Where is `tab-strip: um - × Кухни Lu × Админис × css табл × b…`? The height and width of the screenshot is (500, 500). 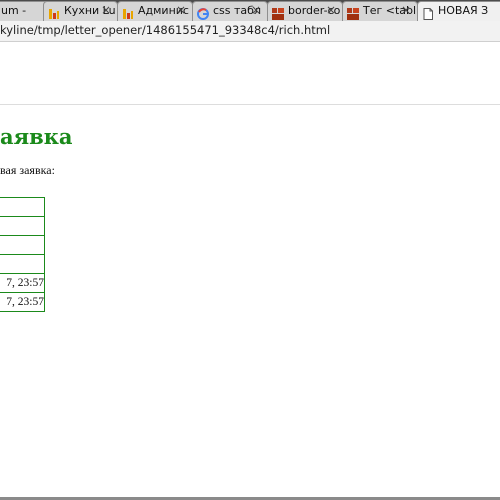 tab-strip: um - × Кухни Lu × Админис × css табл × b… is located at coordinates (250, 10).